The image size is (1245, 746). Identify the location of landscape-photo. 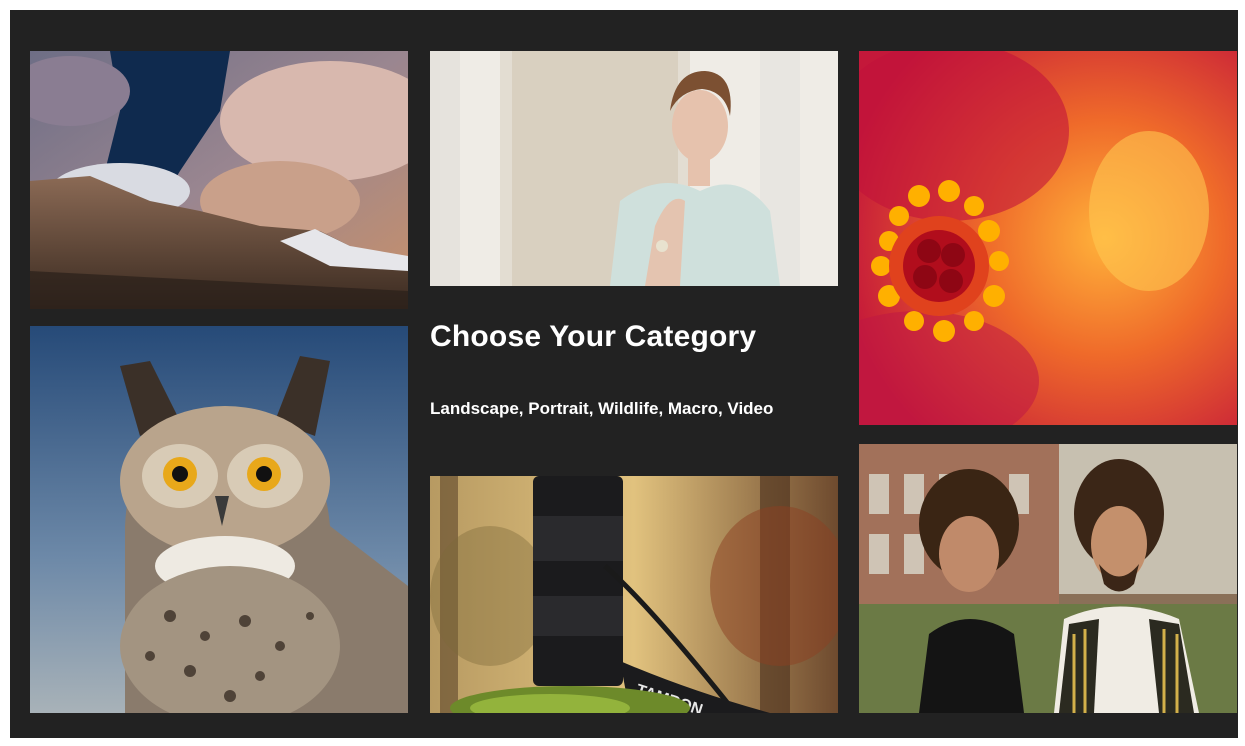
(219, 180).